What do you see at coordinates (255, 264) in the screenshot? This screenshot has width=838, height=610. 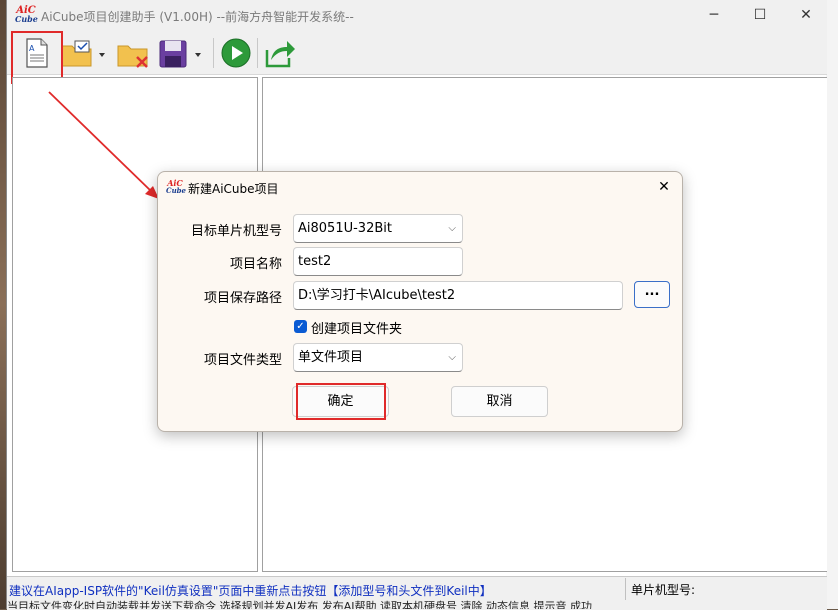 I see `project-name-label: 项目名称` at bounding box center [255, 264].